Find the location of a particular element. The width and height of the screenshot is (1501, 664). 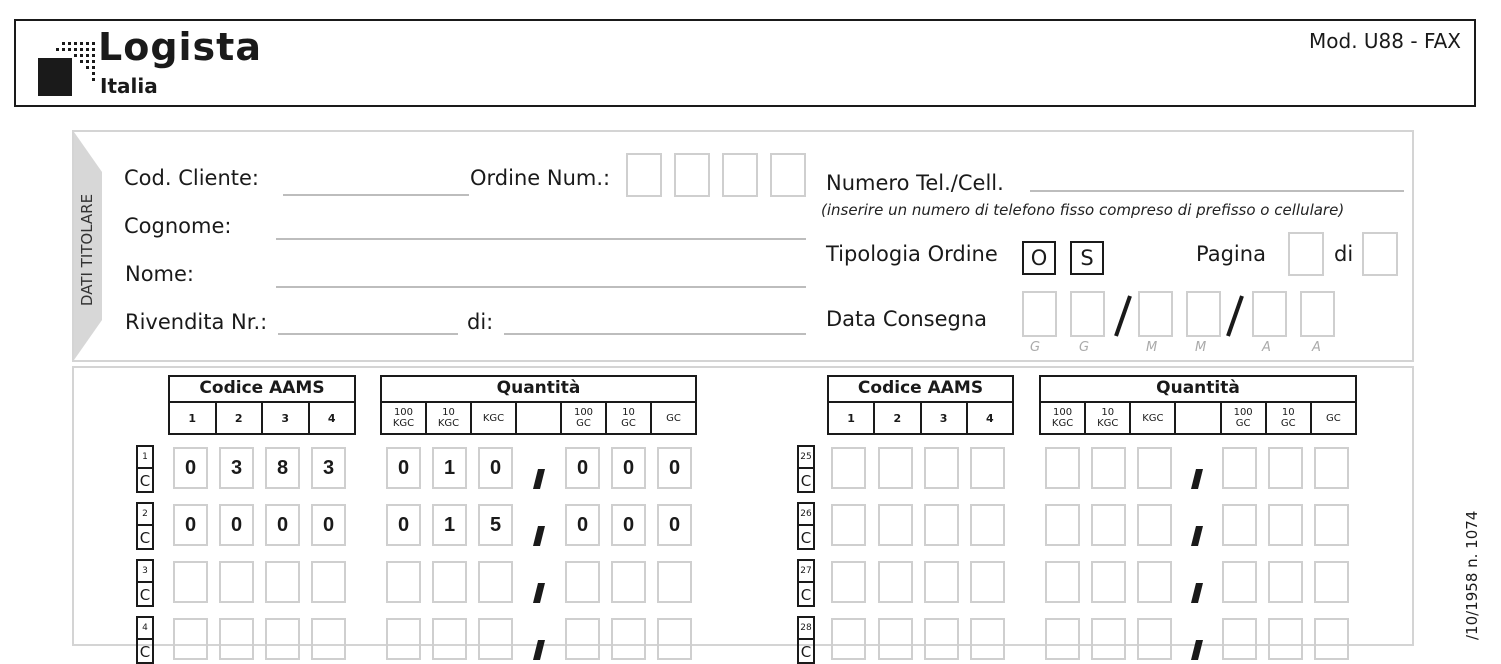

cod-cliente-field is located at coordinates (376, 195).